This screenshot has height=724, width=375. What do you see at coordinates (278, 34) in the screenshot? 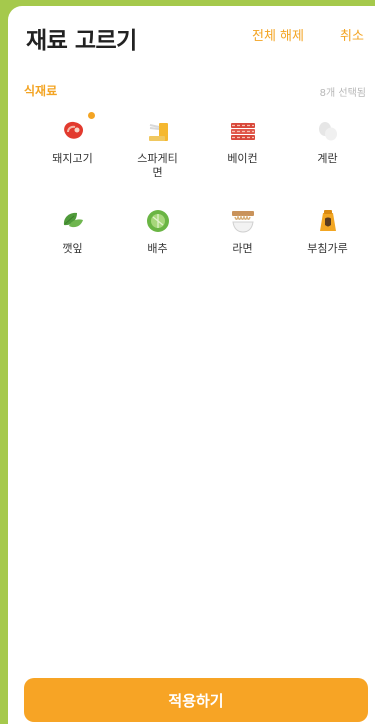
I see `clear-all-button: 전체 해제` at bounding box center [278, 34].